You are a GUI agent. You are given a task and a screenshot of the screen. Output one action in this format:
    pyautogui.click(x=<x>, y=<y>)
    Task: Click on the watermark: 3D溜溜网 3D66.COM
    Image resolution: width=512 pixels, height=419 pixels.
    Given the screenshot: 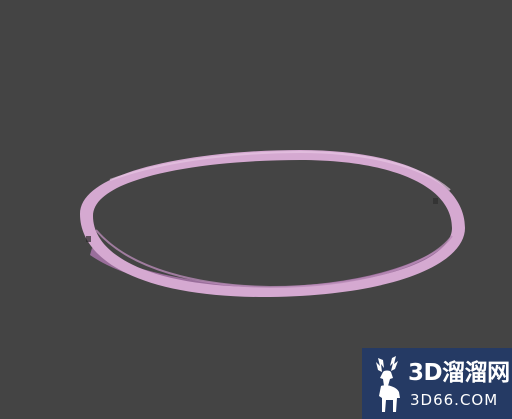 What is the action you would take?
    pyautogui.click(x=437, y=383)
    